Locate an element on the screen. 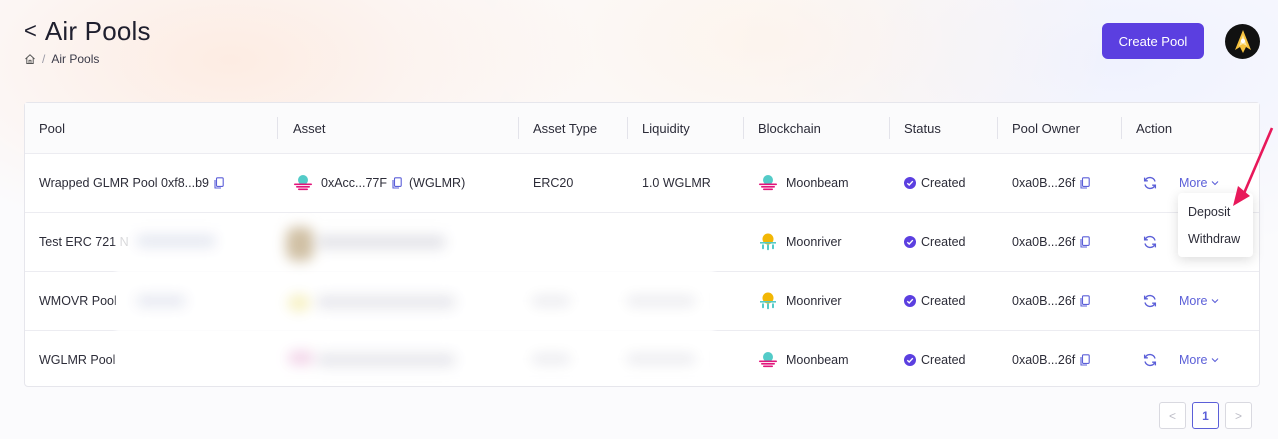  column-header-pool: Pool is located at coordinates (52, 128).